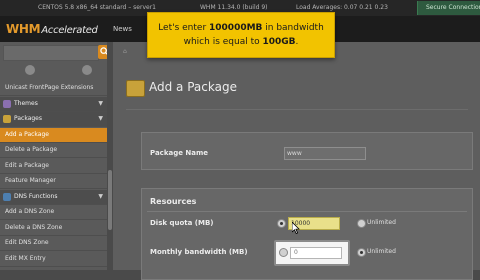  What do you see at coordinates (241, 28) in the screenshot?
I see `callout-line-1: Let's enter 100000MB in bandwidth` at bounding box center [241, 28].